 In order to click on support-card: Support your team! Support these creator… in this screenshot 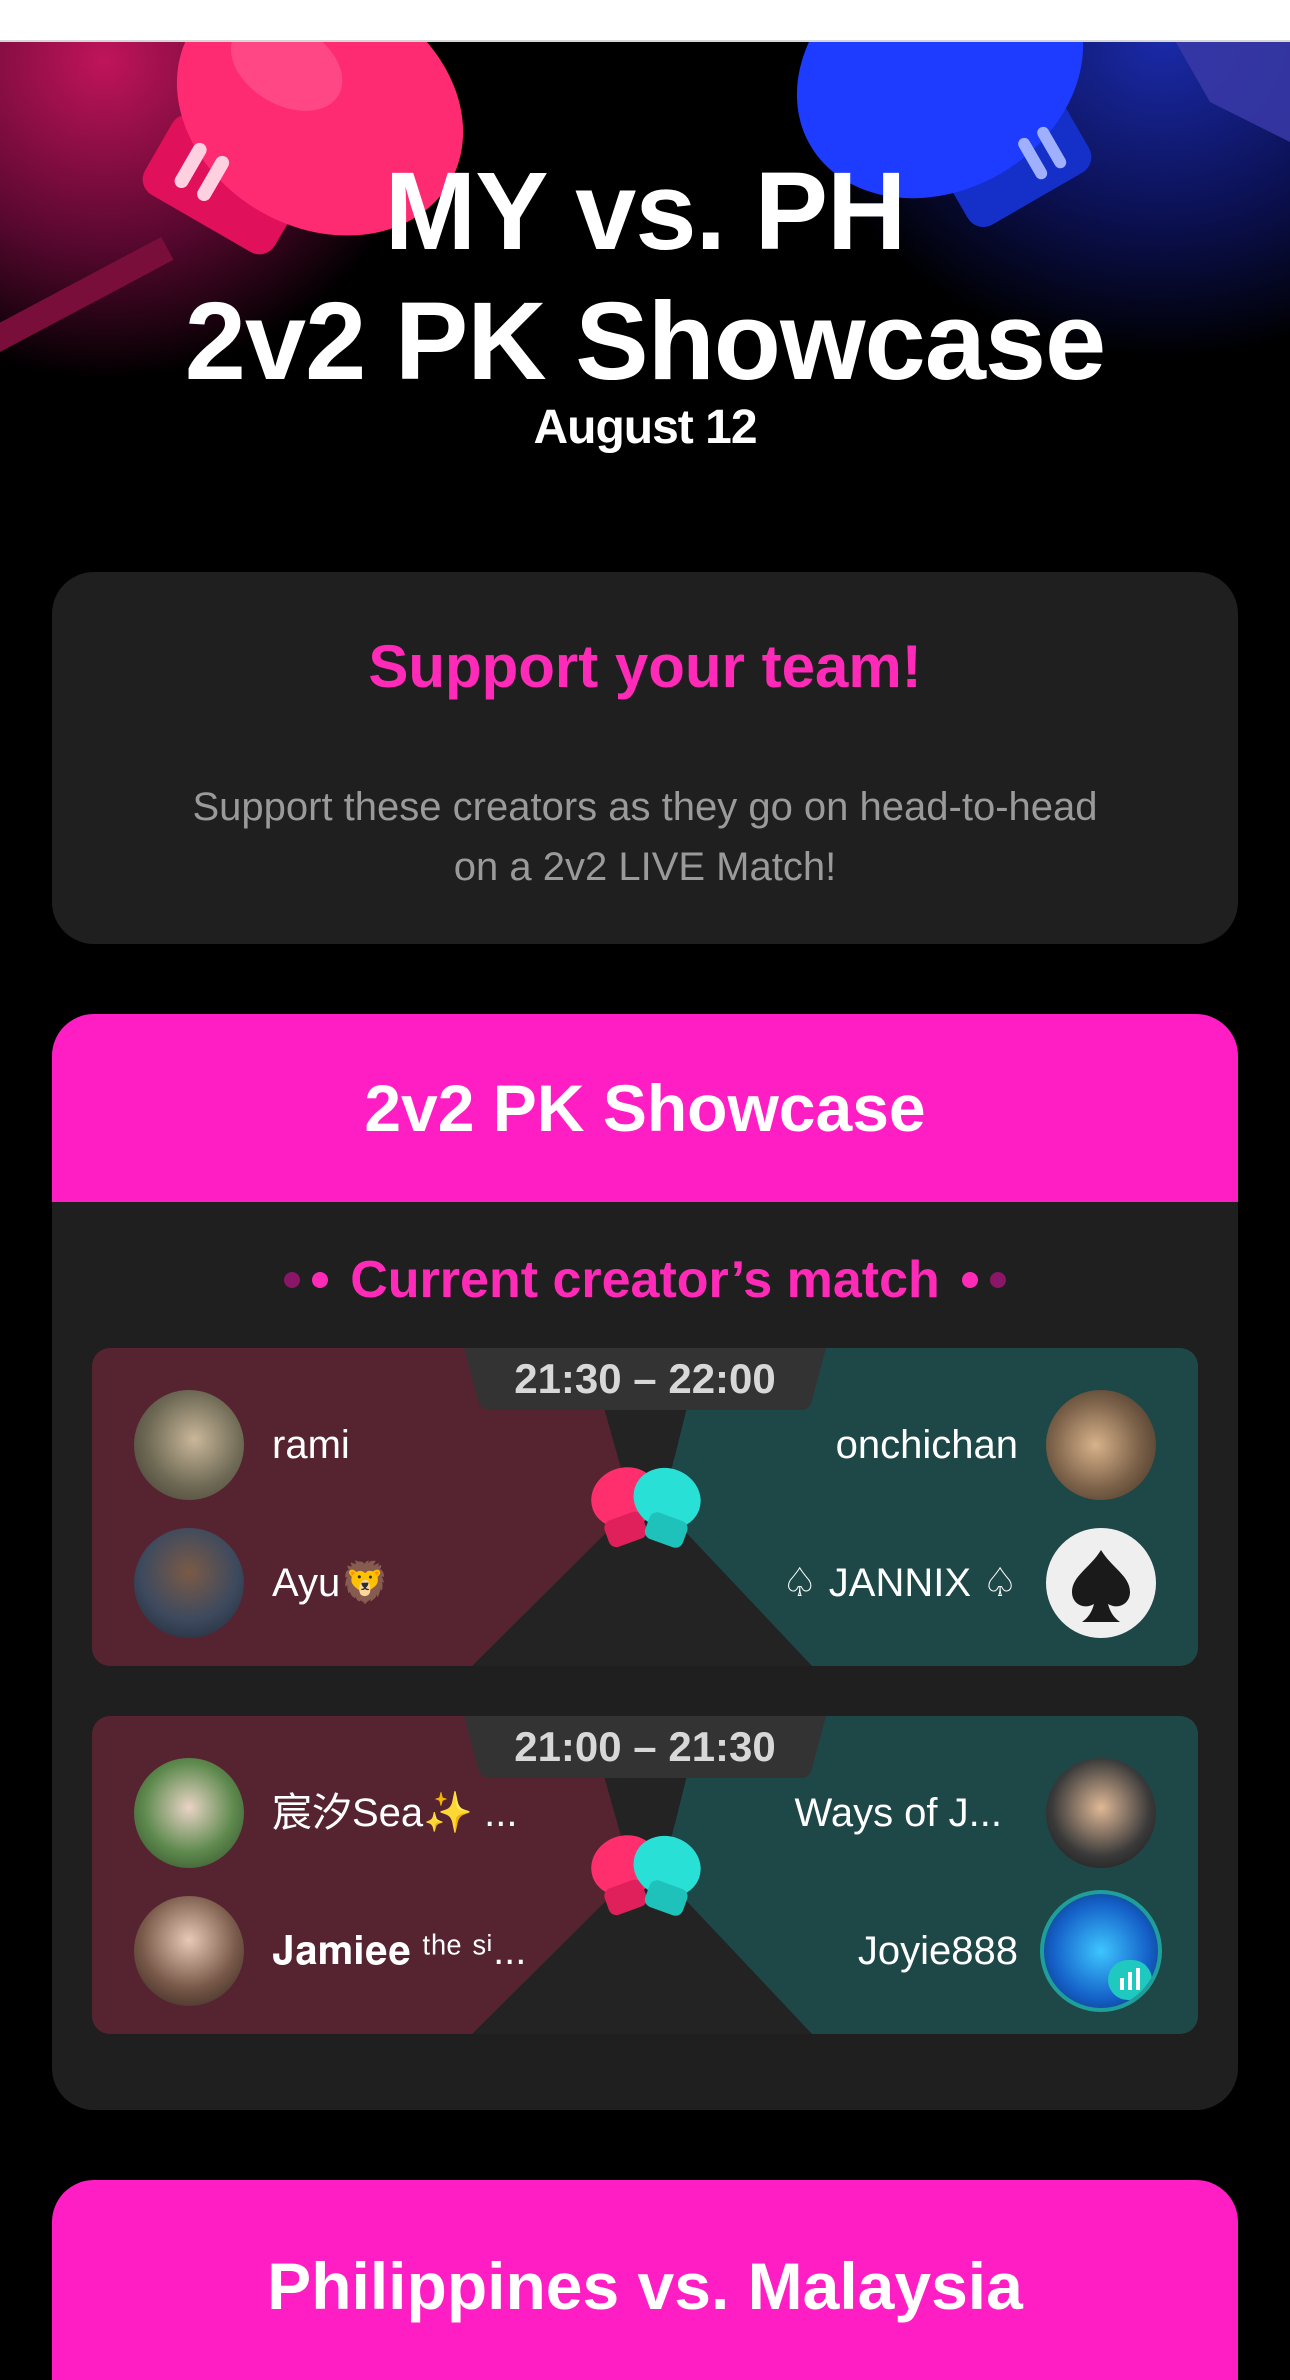, I will do `click(645, 758)`.